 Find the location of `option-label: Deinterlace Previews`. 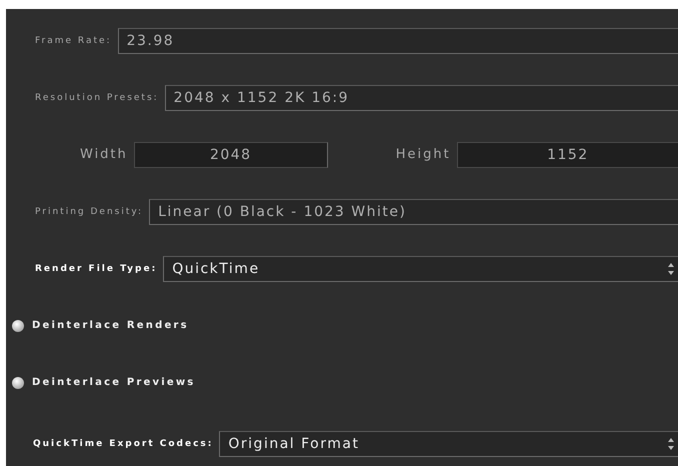

option-label: Deinterlace Previews is located at coordinates (114, 382).